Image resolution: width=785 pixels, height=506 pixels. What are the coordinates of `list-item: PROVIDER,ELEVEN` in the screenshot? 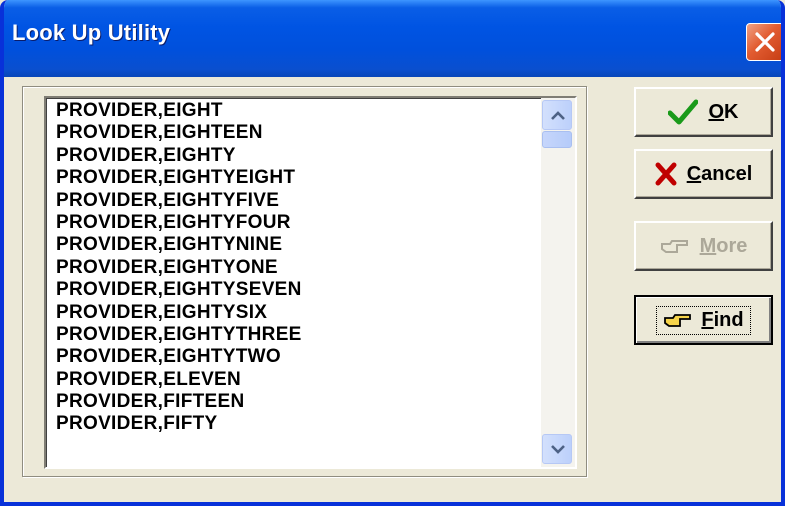 It's located at (179, 380).